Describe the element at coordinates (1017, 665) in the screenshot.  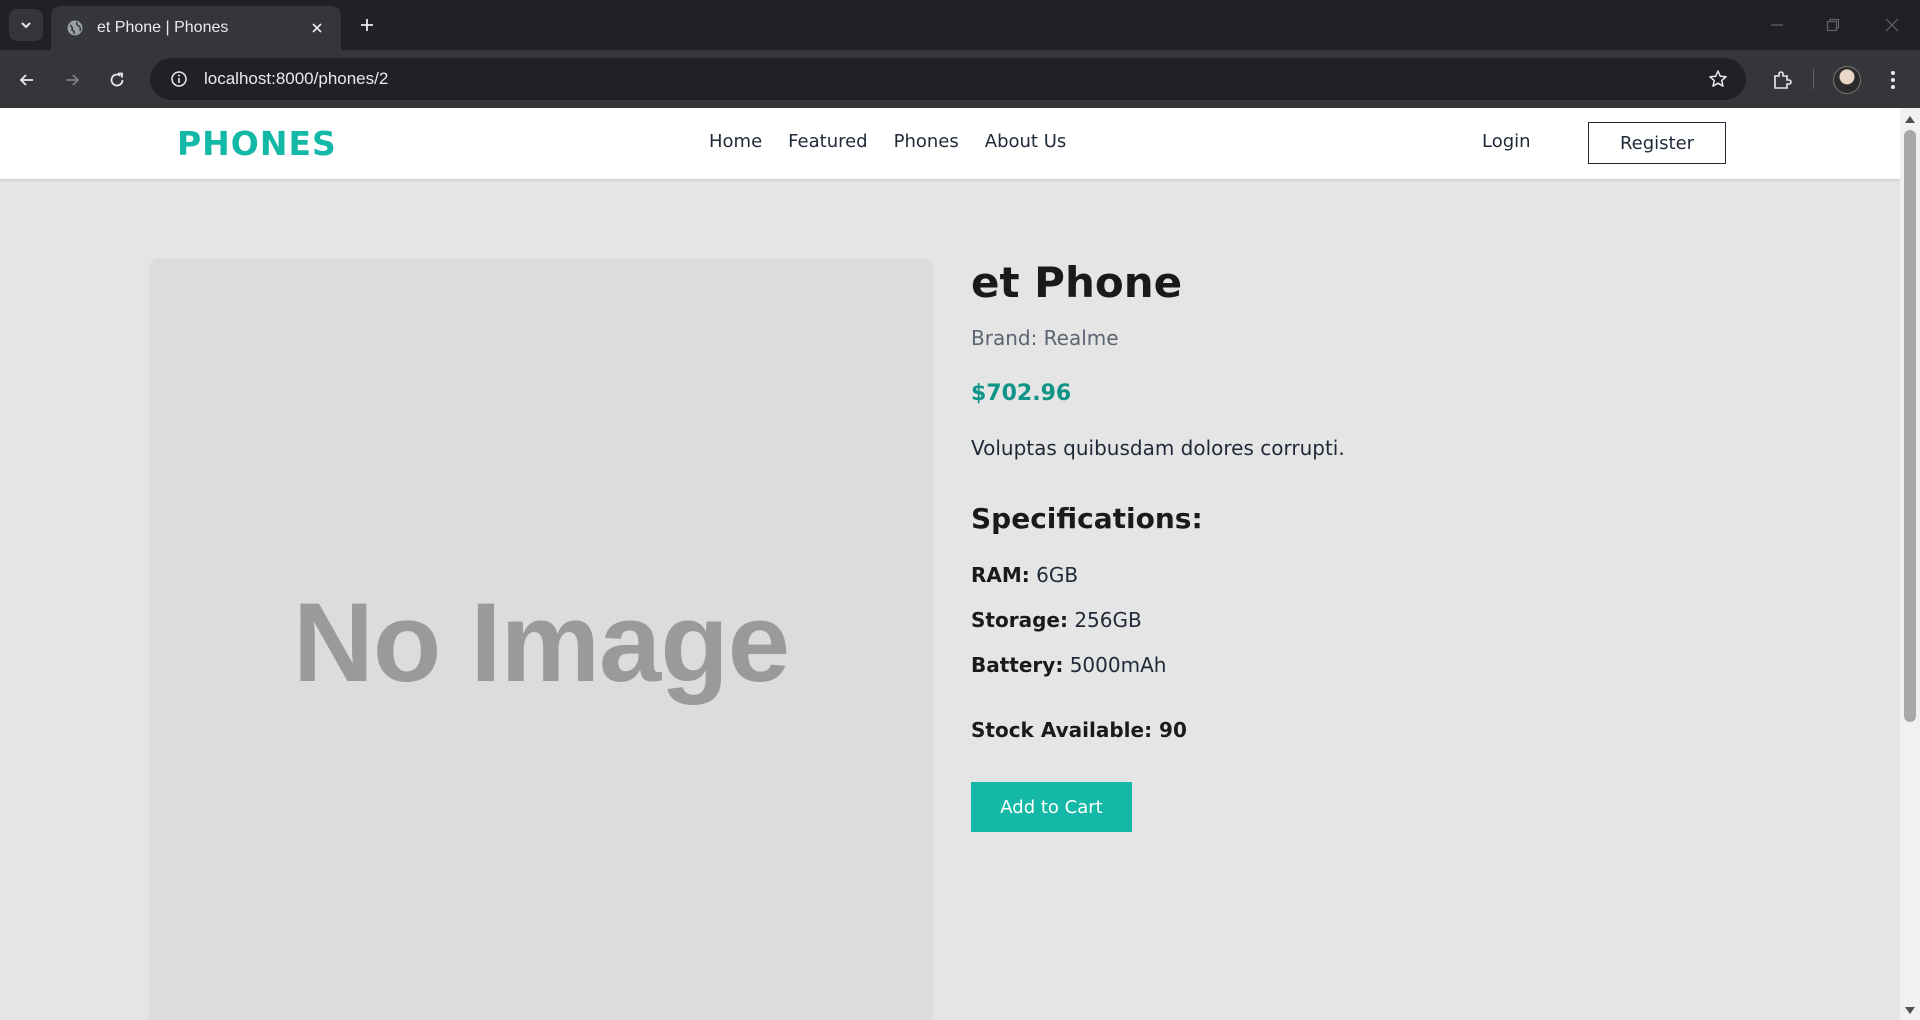
I see `spec-label: Battery:` at that location.